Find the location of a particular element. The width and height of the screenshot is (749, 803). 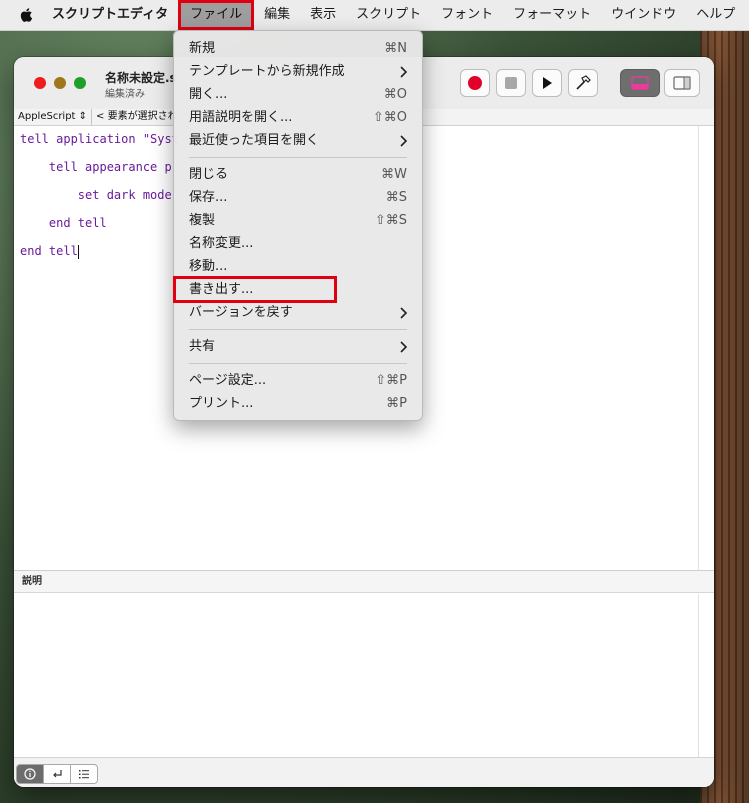

run-button is located at coordinates (547, 83).